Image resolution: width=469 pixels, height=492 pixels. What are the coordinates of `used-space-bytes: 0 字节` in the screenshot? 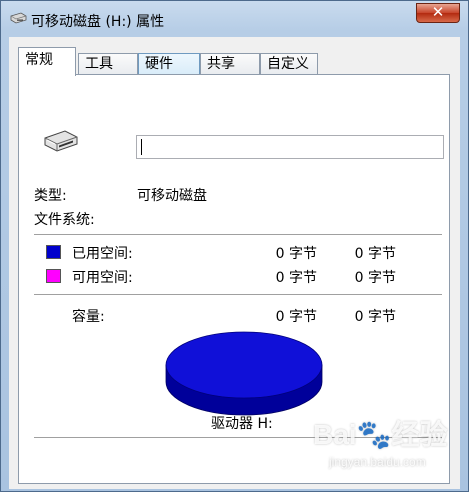 It's located at (296, 254).